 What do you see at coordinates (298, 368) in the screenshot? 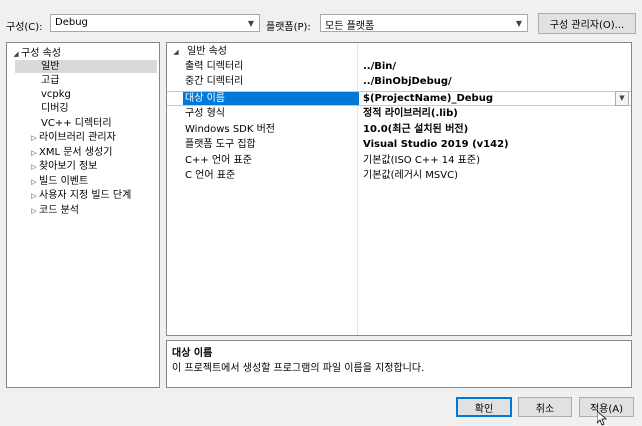
I see `description-text: 이 프로젝트에서 생성할 프로그램의 파일 이름을 지정합니다.` at bounding box center [298, 368].